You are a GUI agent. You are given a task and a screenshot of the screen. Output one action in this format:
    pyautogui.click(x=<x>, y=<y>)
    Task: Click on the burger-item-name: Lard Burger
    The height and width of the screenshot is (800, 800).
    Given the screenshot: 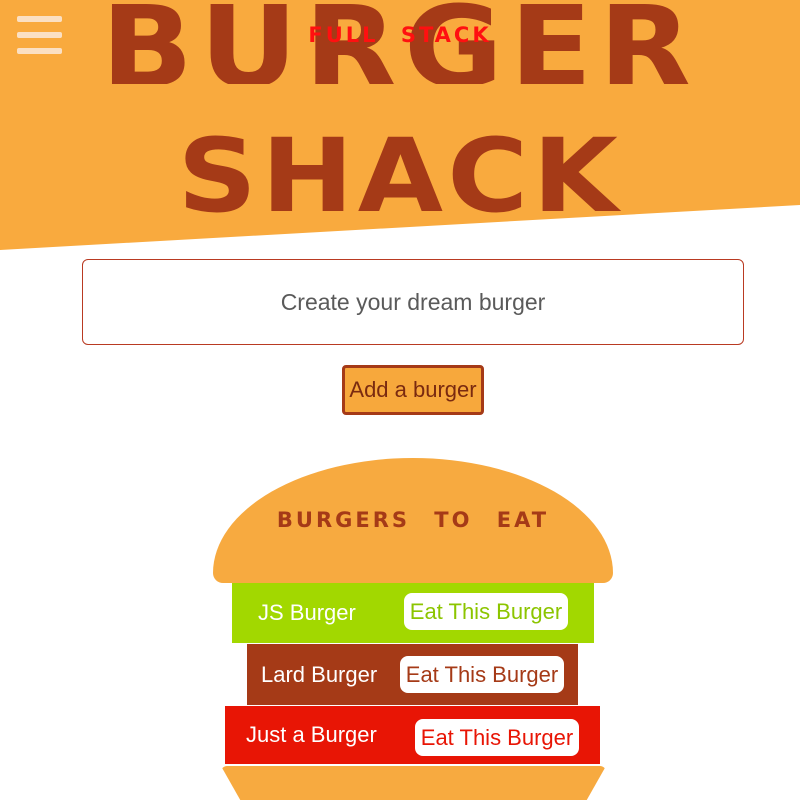 What is the action you would take?
    pyautogui.click(x=319, y=674)
    